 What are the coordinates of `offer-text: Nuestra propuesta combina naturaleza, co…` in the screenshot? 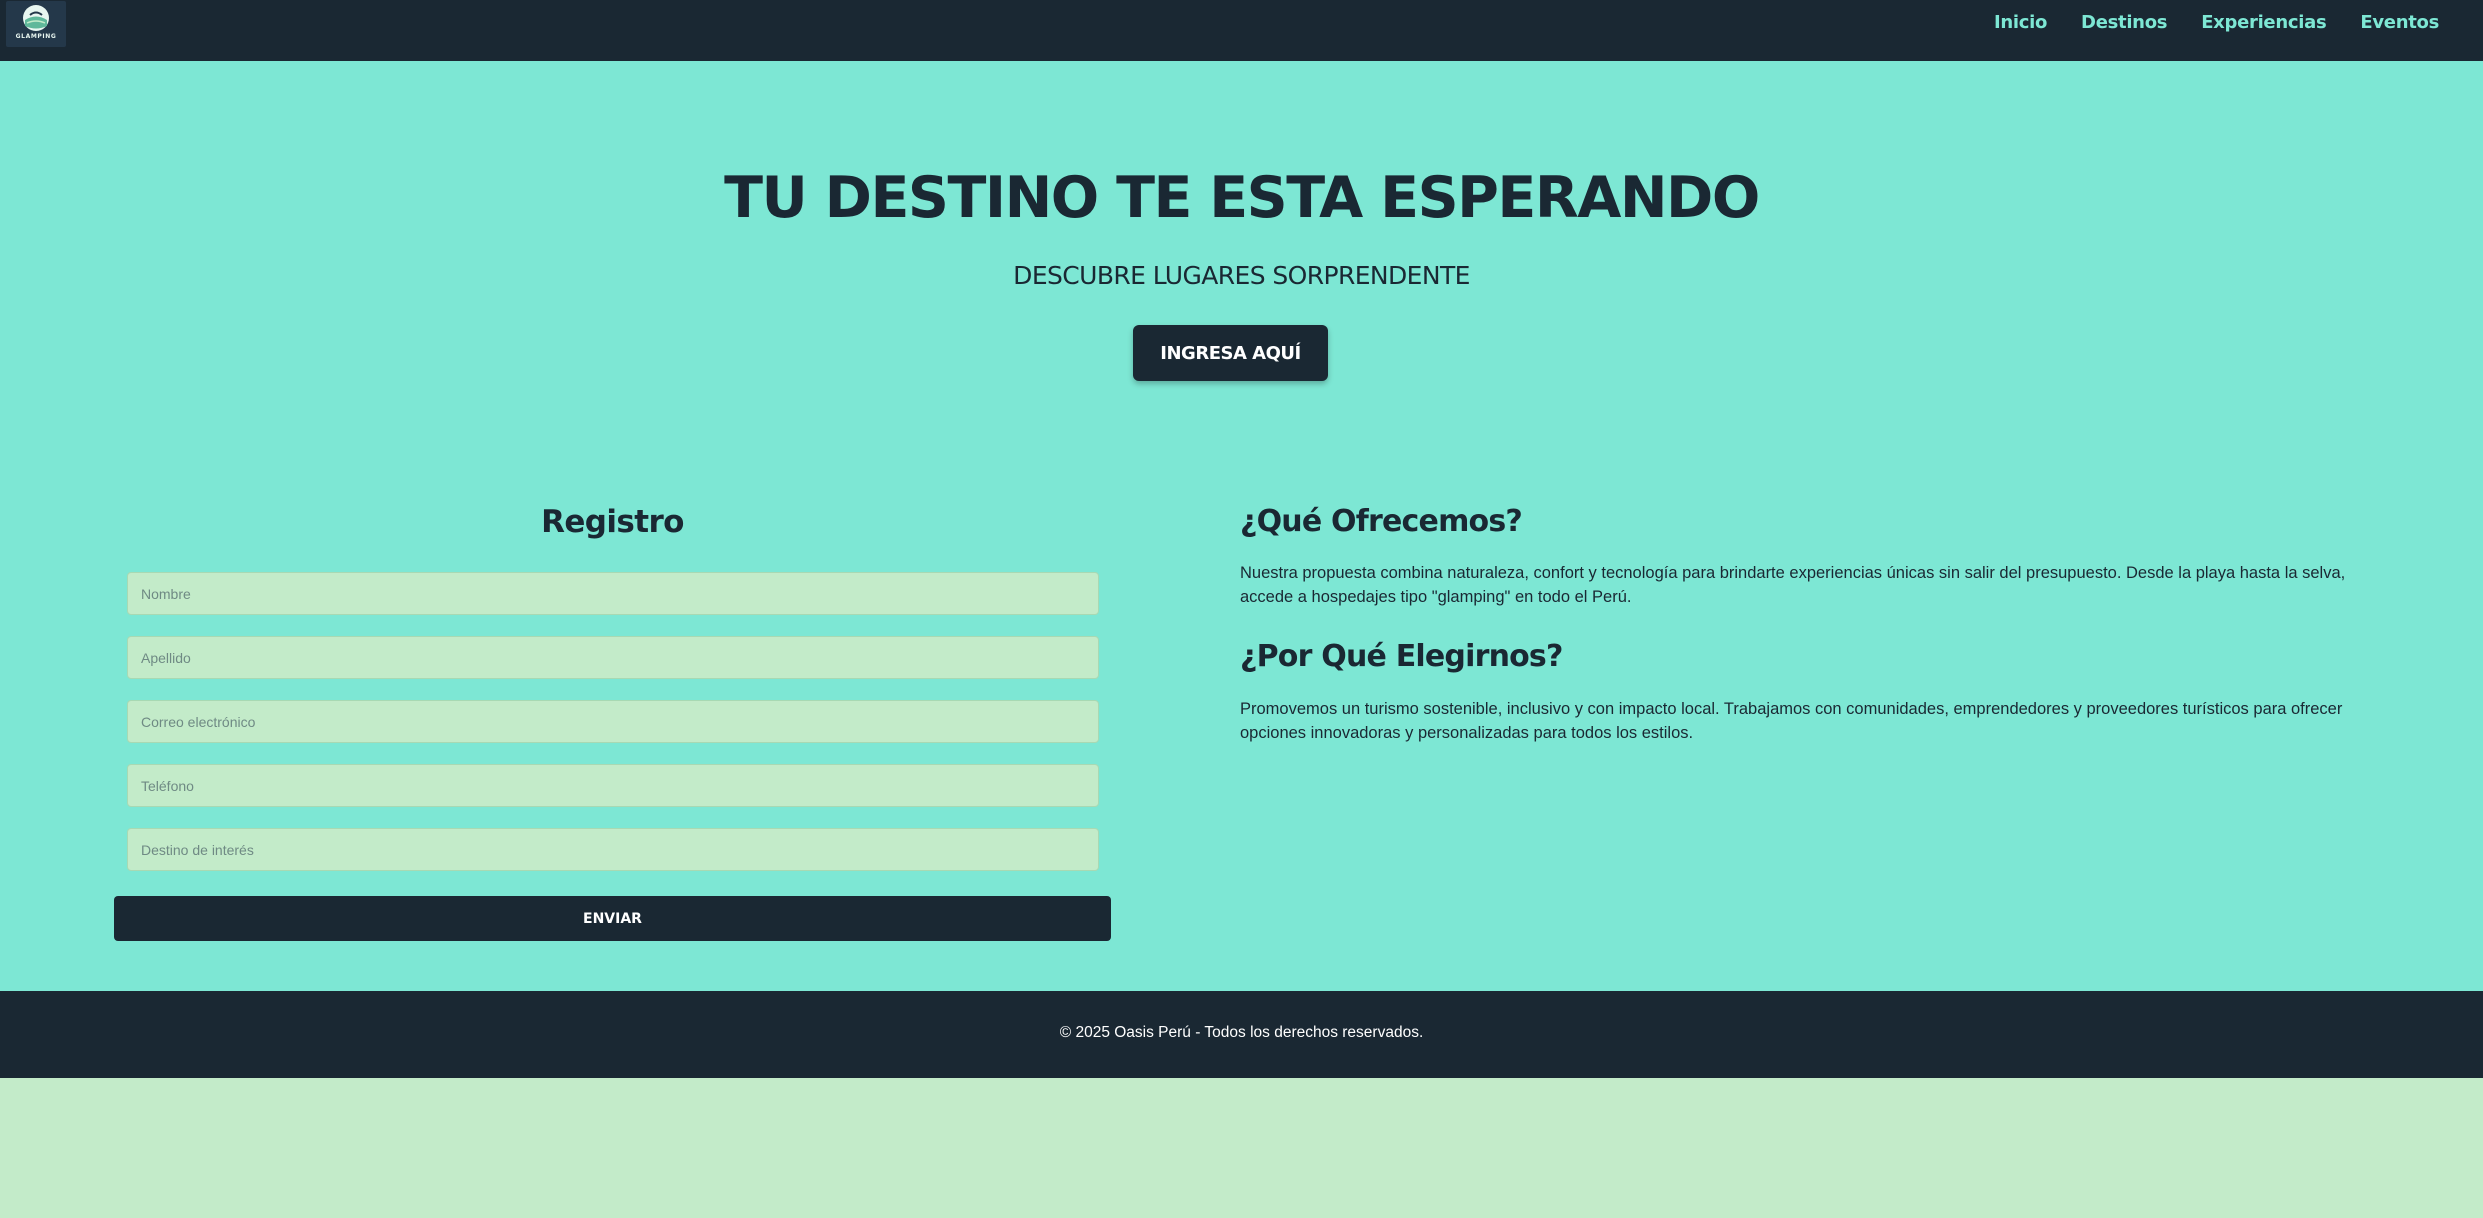 It's located at (1793, 585).